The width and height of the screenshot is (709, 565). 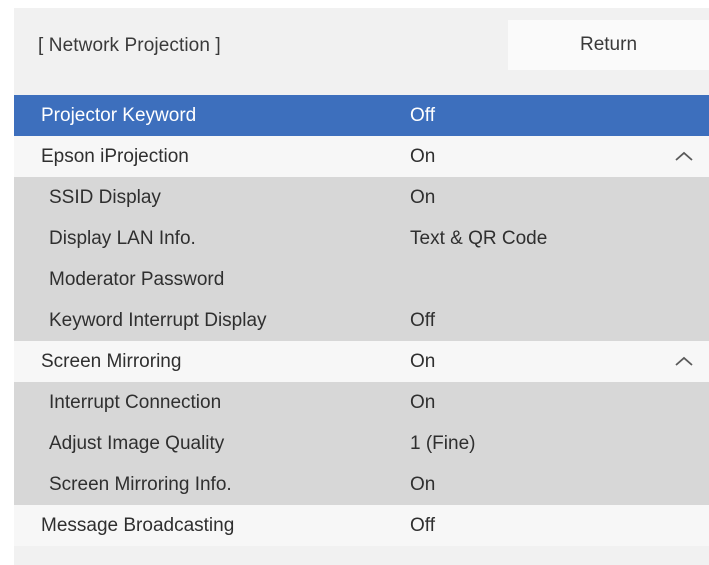 I want to click on menu-item-label: Adjust Image Quality, so click(x=137, y=443).